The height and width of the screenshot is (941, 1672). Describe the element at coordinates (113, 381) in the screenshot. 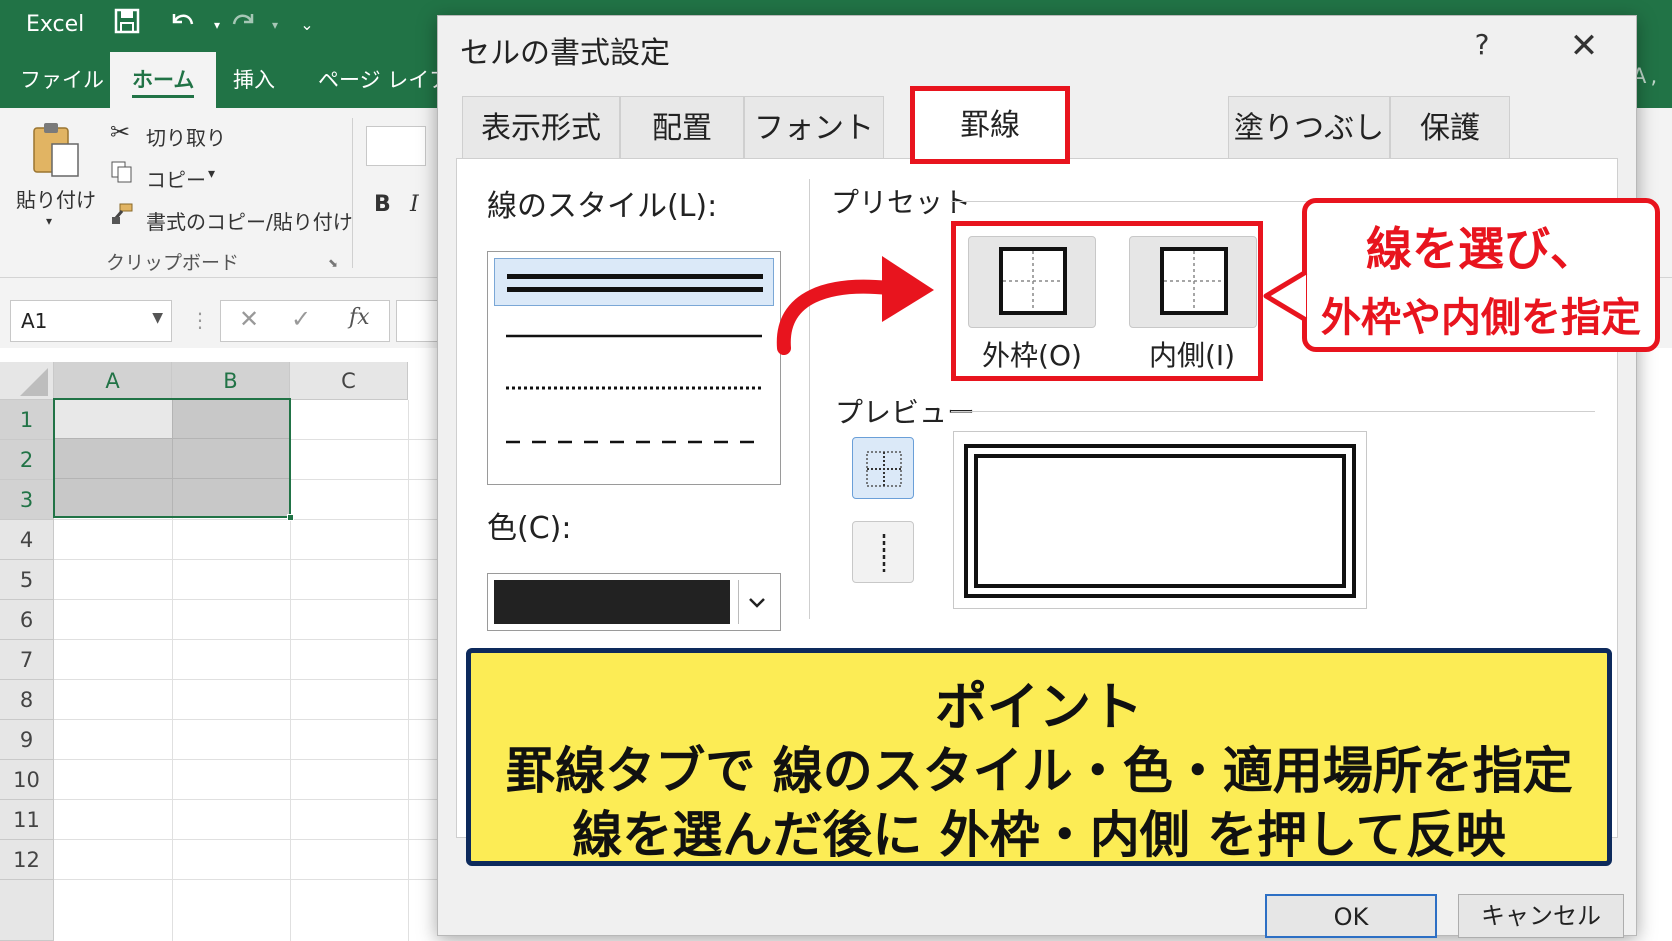

I see `column-header-a: A` at that location.